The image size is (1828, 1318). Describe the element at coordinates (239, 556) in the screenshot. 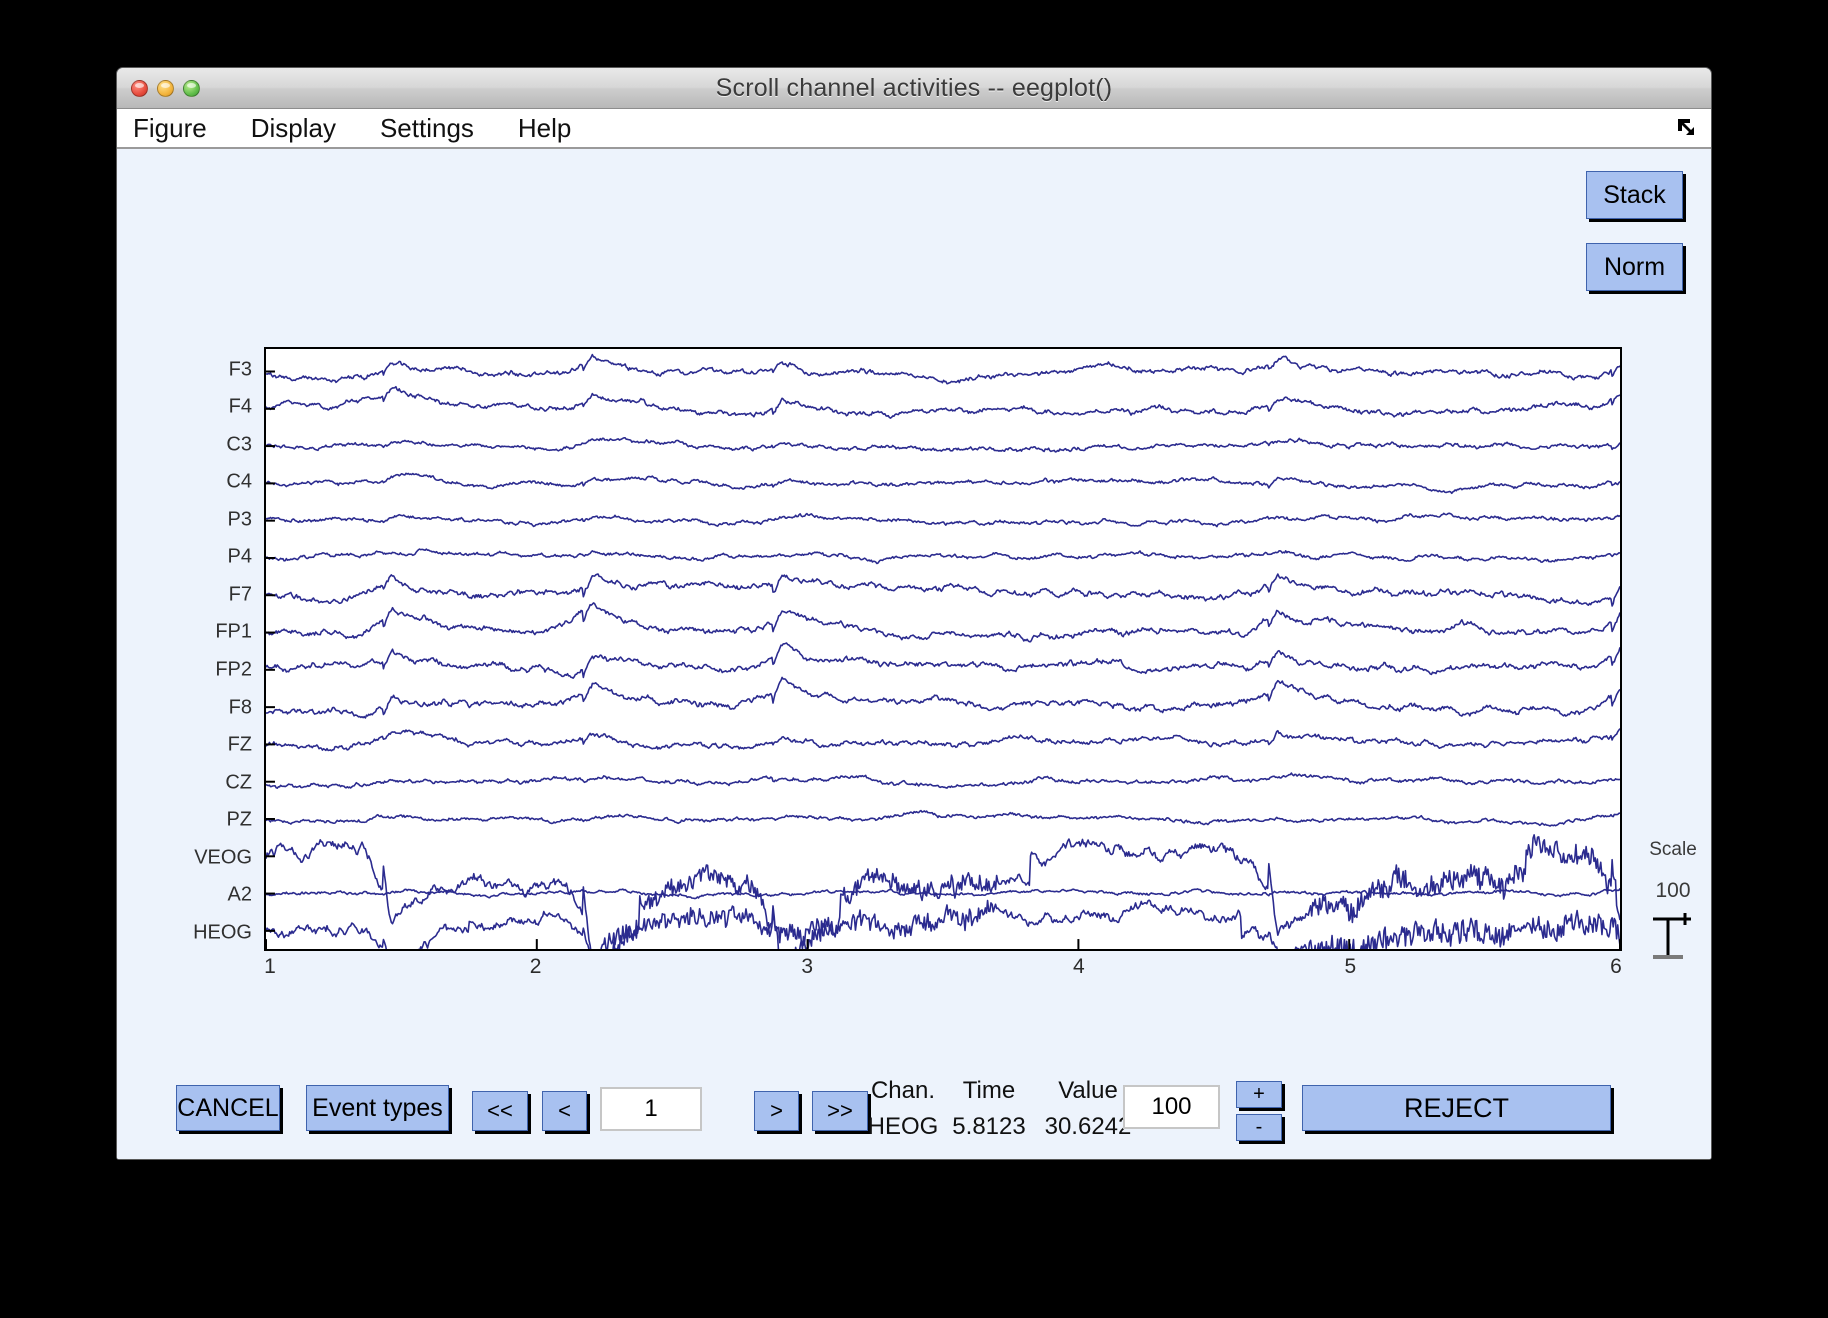

I see `channel-label-p4: P4` at that location.